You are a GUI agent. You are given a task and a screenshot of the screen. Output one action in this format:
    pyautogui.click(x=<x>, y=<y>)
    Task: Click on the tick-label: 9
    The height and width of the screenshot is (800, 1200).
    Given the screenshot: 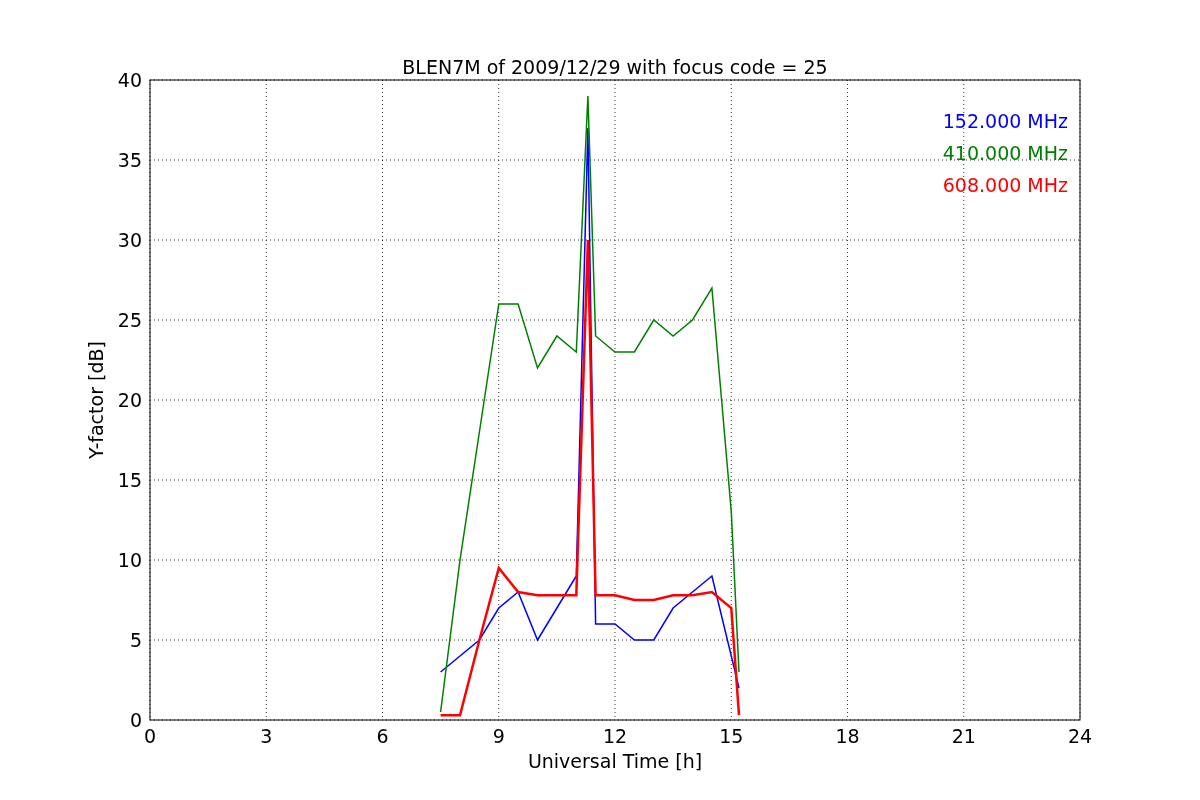 What is the action you would take?
    pyautogui.click(x=498, y=736)
    